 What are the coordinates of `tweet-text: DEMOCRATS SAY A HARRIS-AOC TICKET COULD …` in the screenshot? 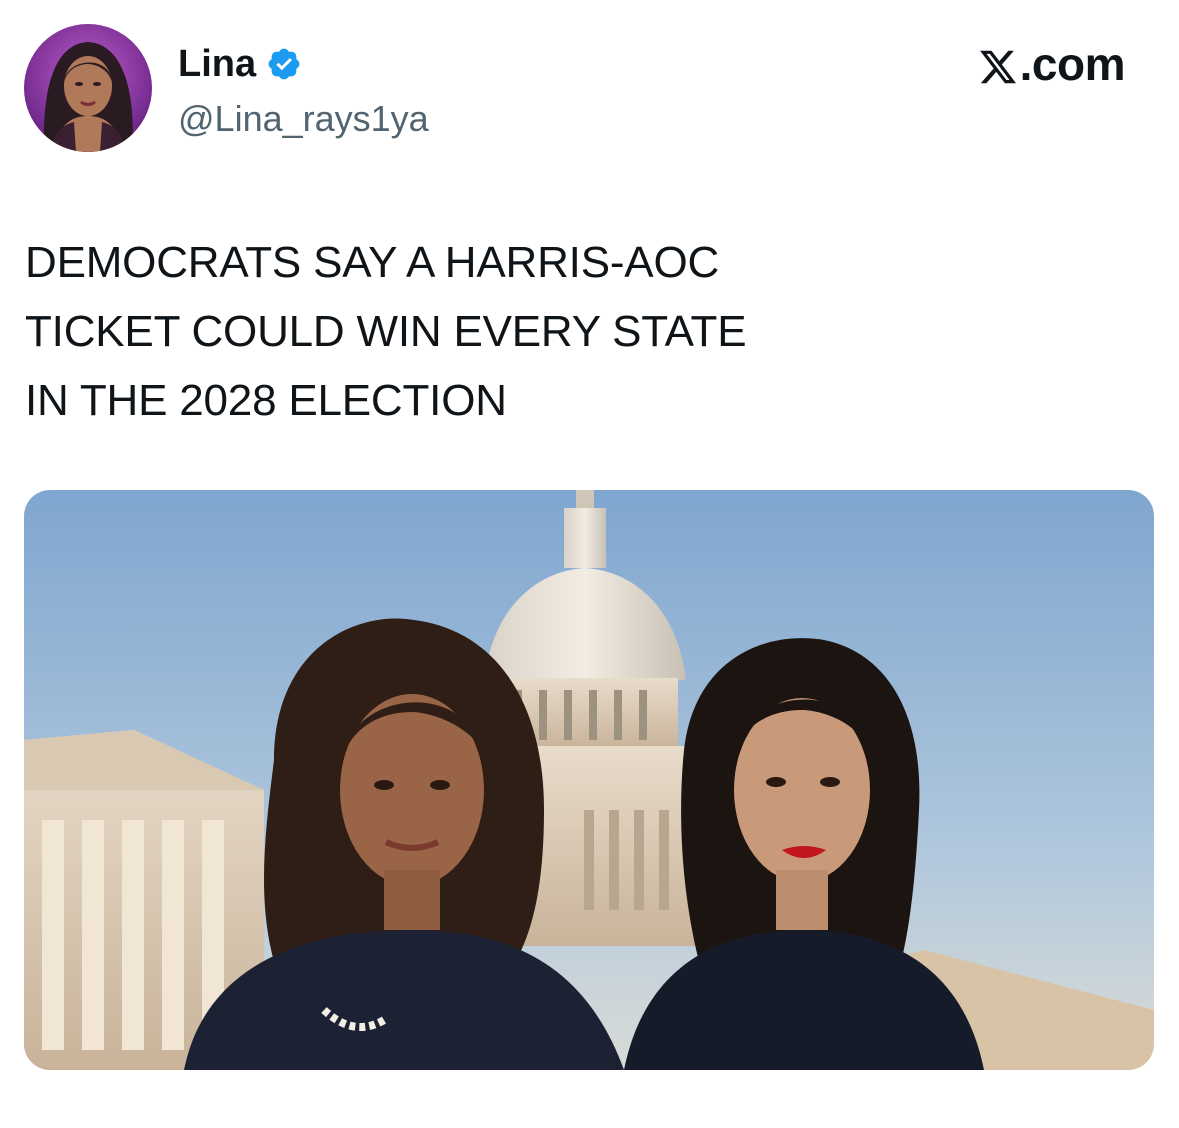 It's located at (475, 331).